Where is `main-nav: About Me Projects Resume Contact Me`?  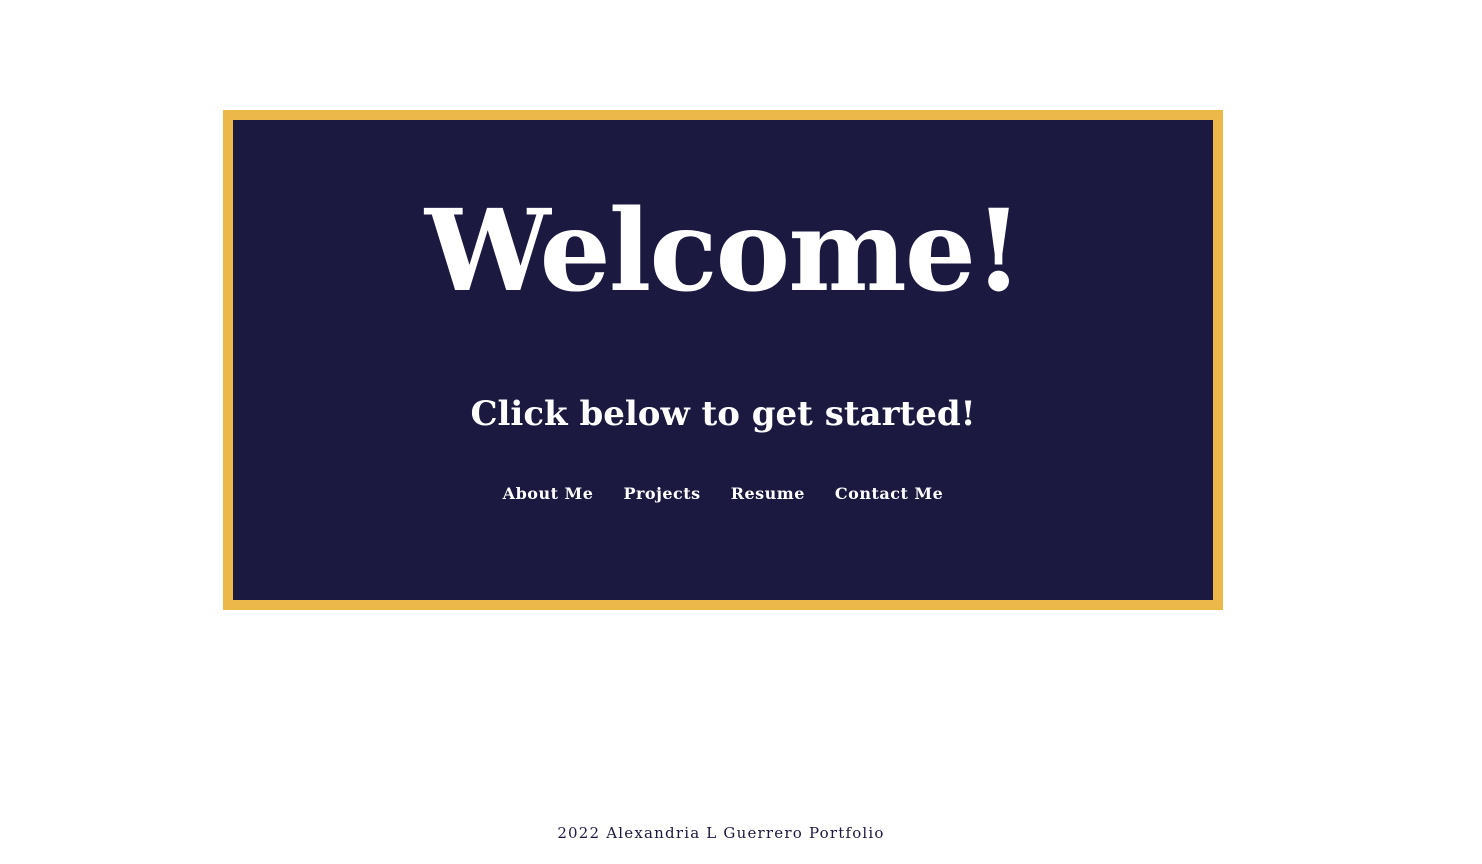
main-nav: About Me Projects Resume Contact Me is located at coordinates (723, 494).